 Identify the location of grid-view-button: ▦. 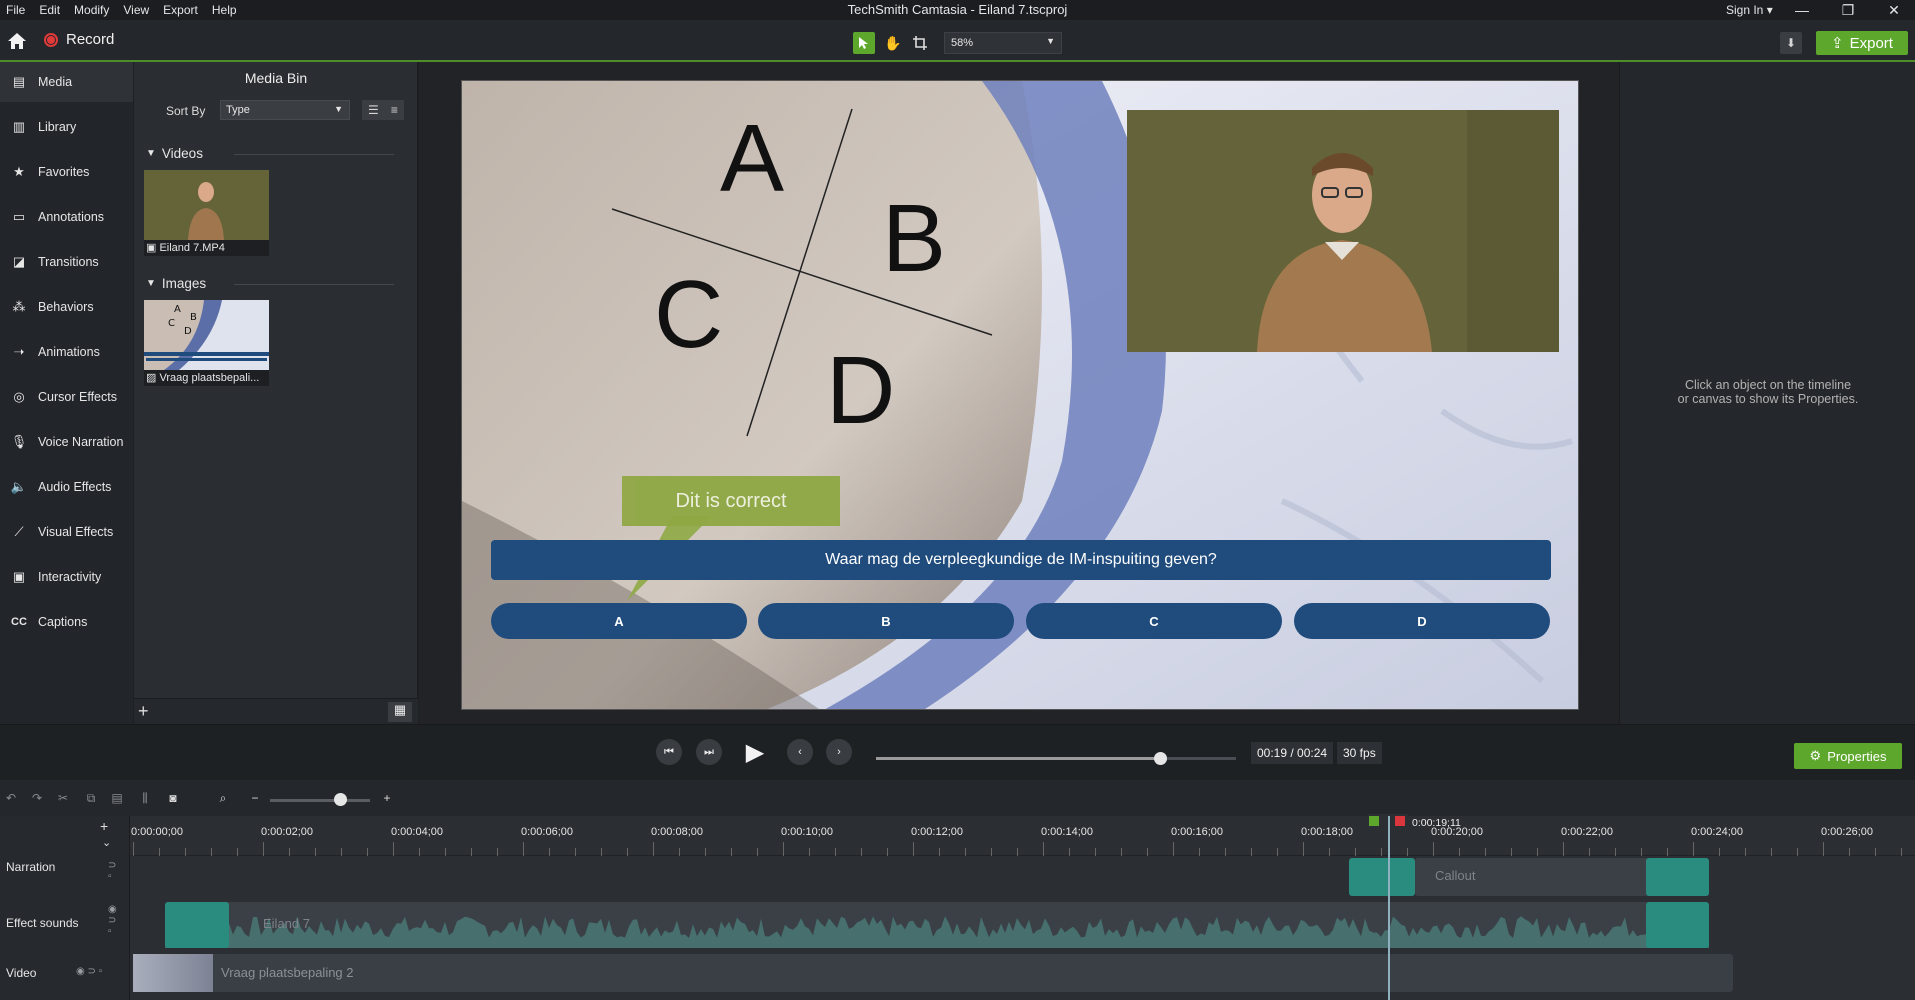
(400, 712).